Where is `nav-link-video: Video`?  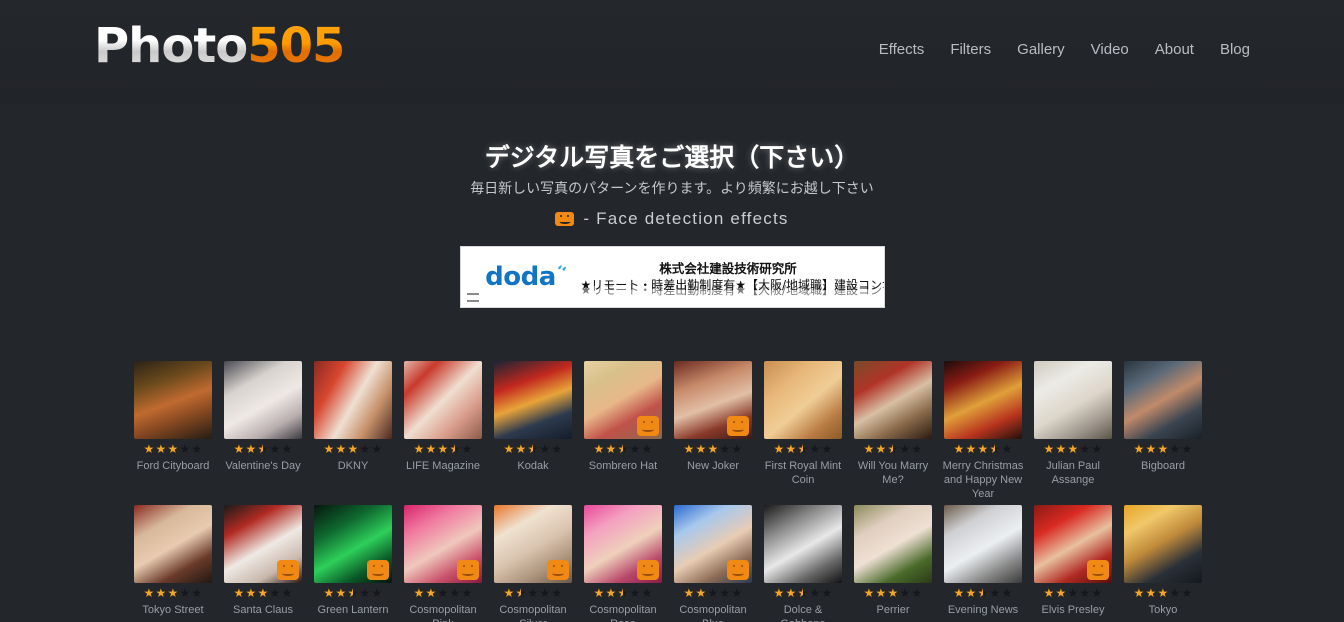
nav-link-video: Video is located at coordinates (1110, 50).